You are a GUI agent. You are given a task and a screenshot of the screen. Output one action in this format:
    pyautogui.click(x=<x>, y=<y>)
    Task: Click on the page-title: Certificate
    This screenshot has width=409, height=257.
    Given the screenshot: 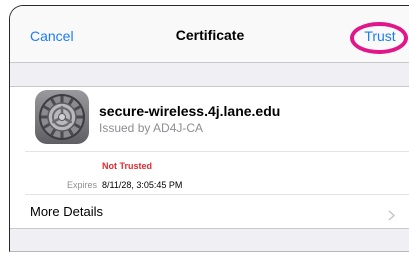 What is the action you would take?
    pyautogui.click(x=210, y=35)
    